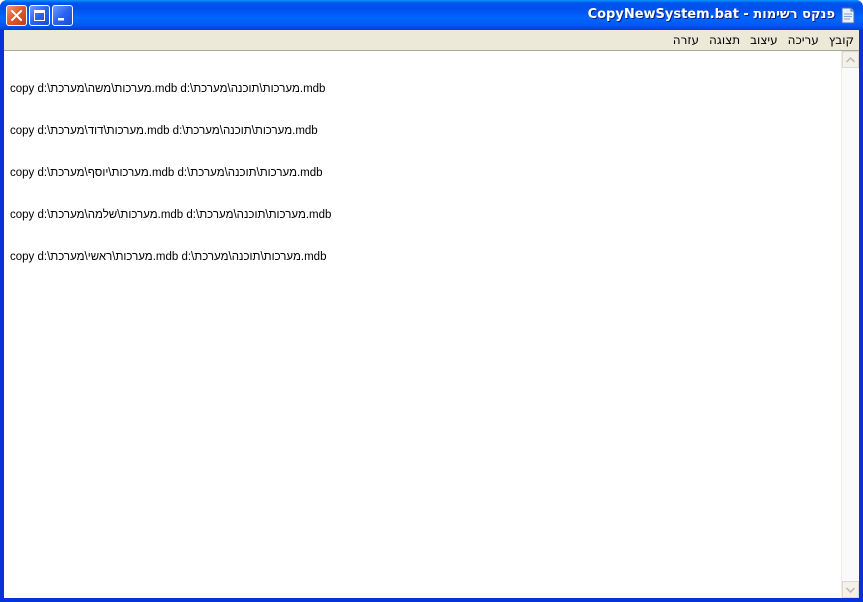 This screenshot has width=863, height=602. I want to click on arrow-up-icon, so click(850, 59).